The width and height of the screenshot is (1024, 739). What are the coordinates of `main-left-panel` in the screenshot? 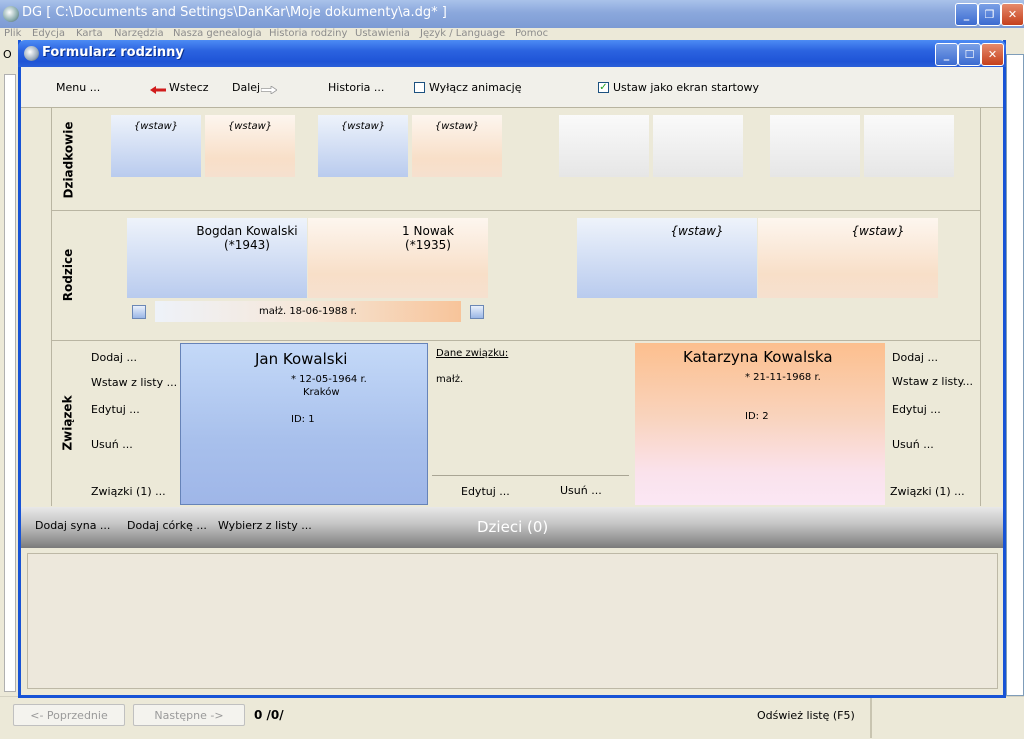 It's located at (8, 370).